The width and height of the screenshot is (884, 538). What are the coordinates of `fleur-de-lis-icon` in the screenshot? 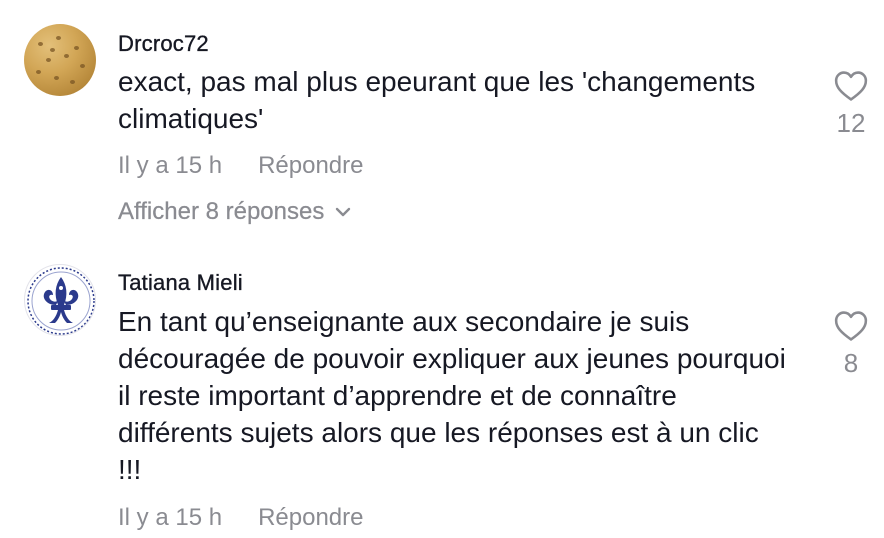 It's located at (61, 301).